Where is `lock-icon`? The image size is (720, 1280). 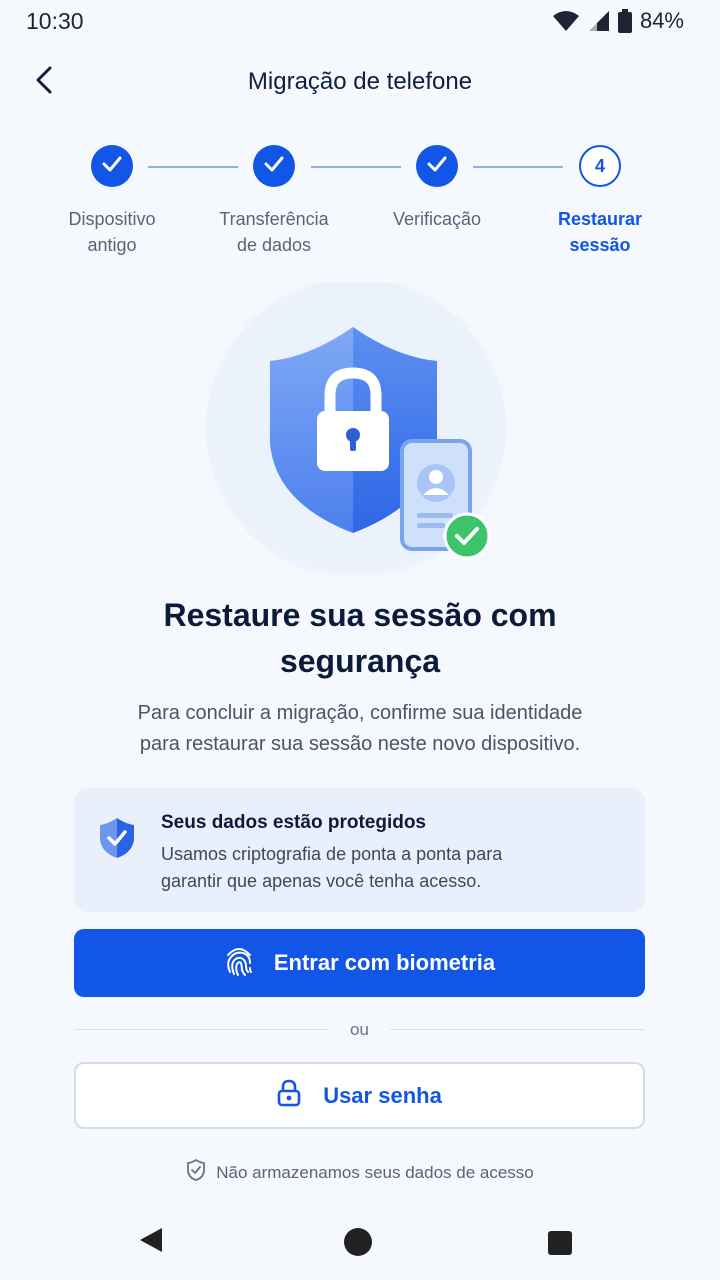
lock-icon is located at coordinates (289, 1095).